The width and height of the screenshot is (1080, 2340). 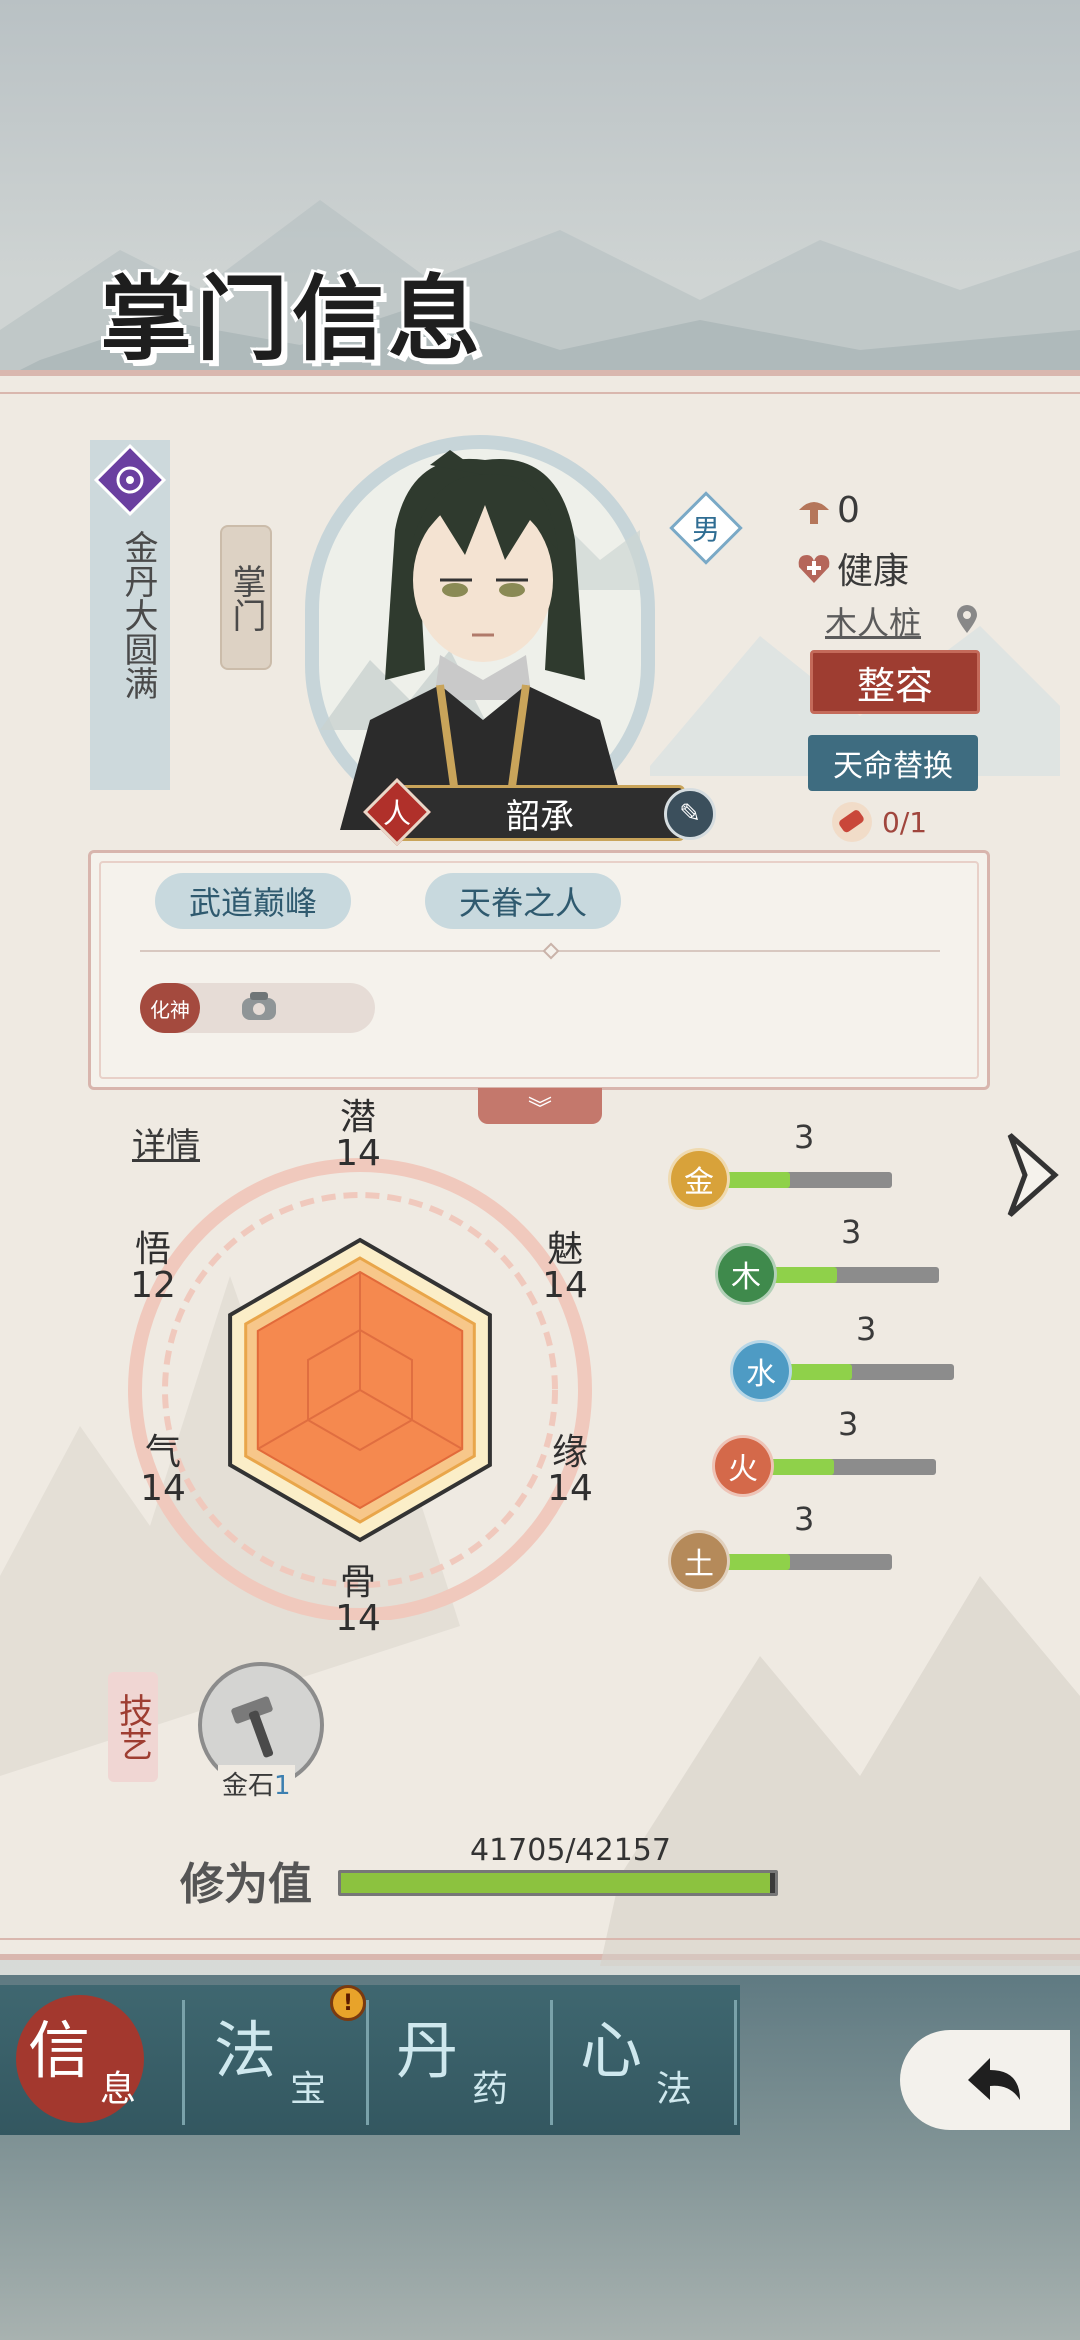 What do you see at coordinates (852, 822) in the screenshot?
I see `scroll-icon` at bounding box center [852, 822].